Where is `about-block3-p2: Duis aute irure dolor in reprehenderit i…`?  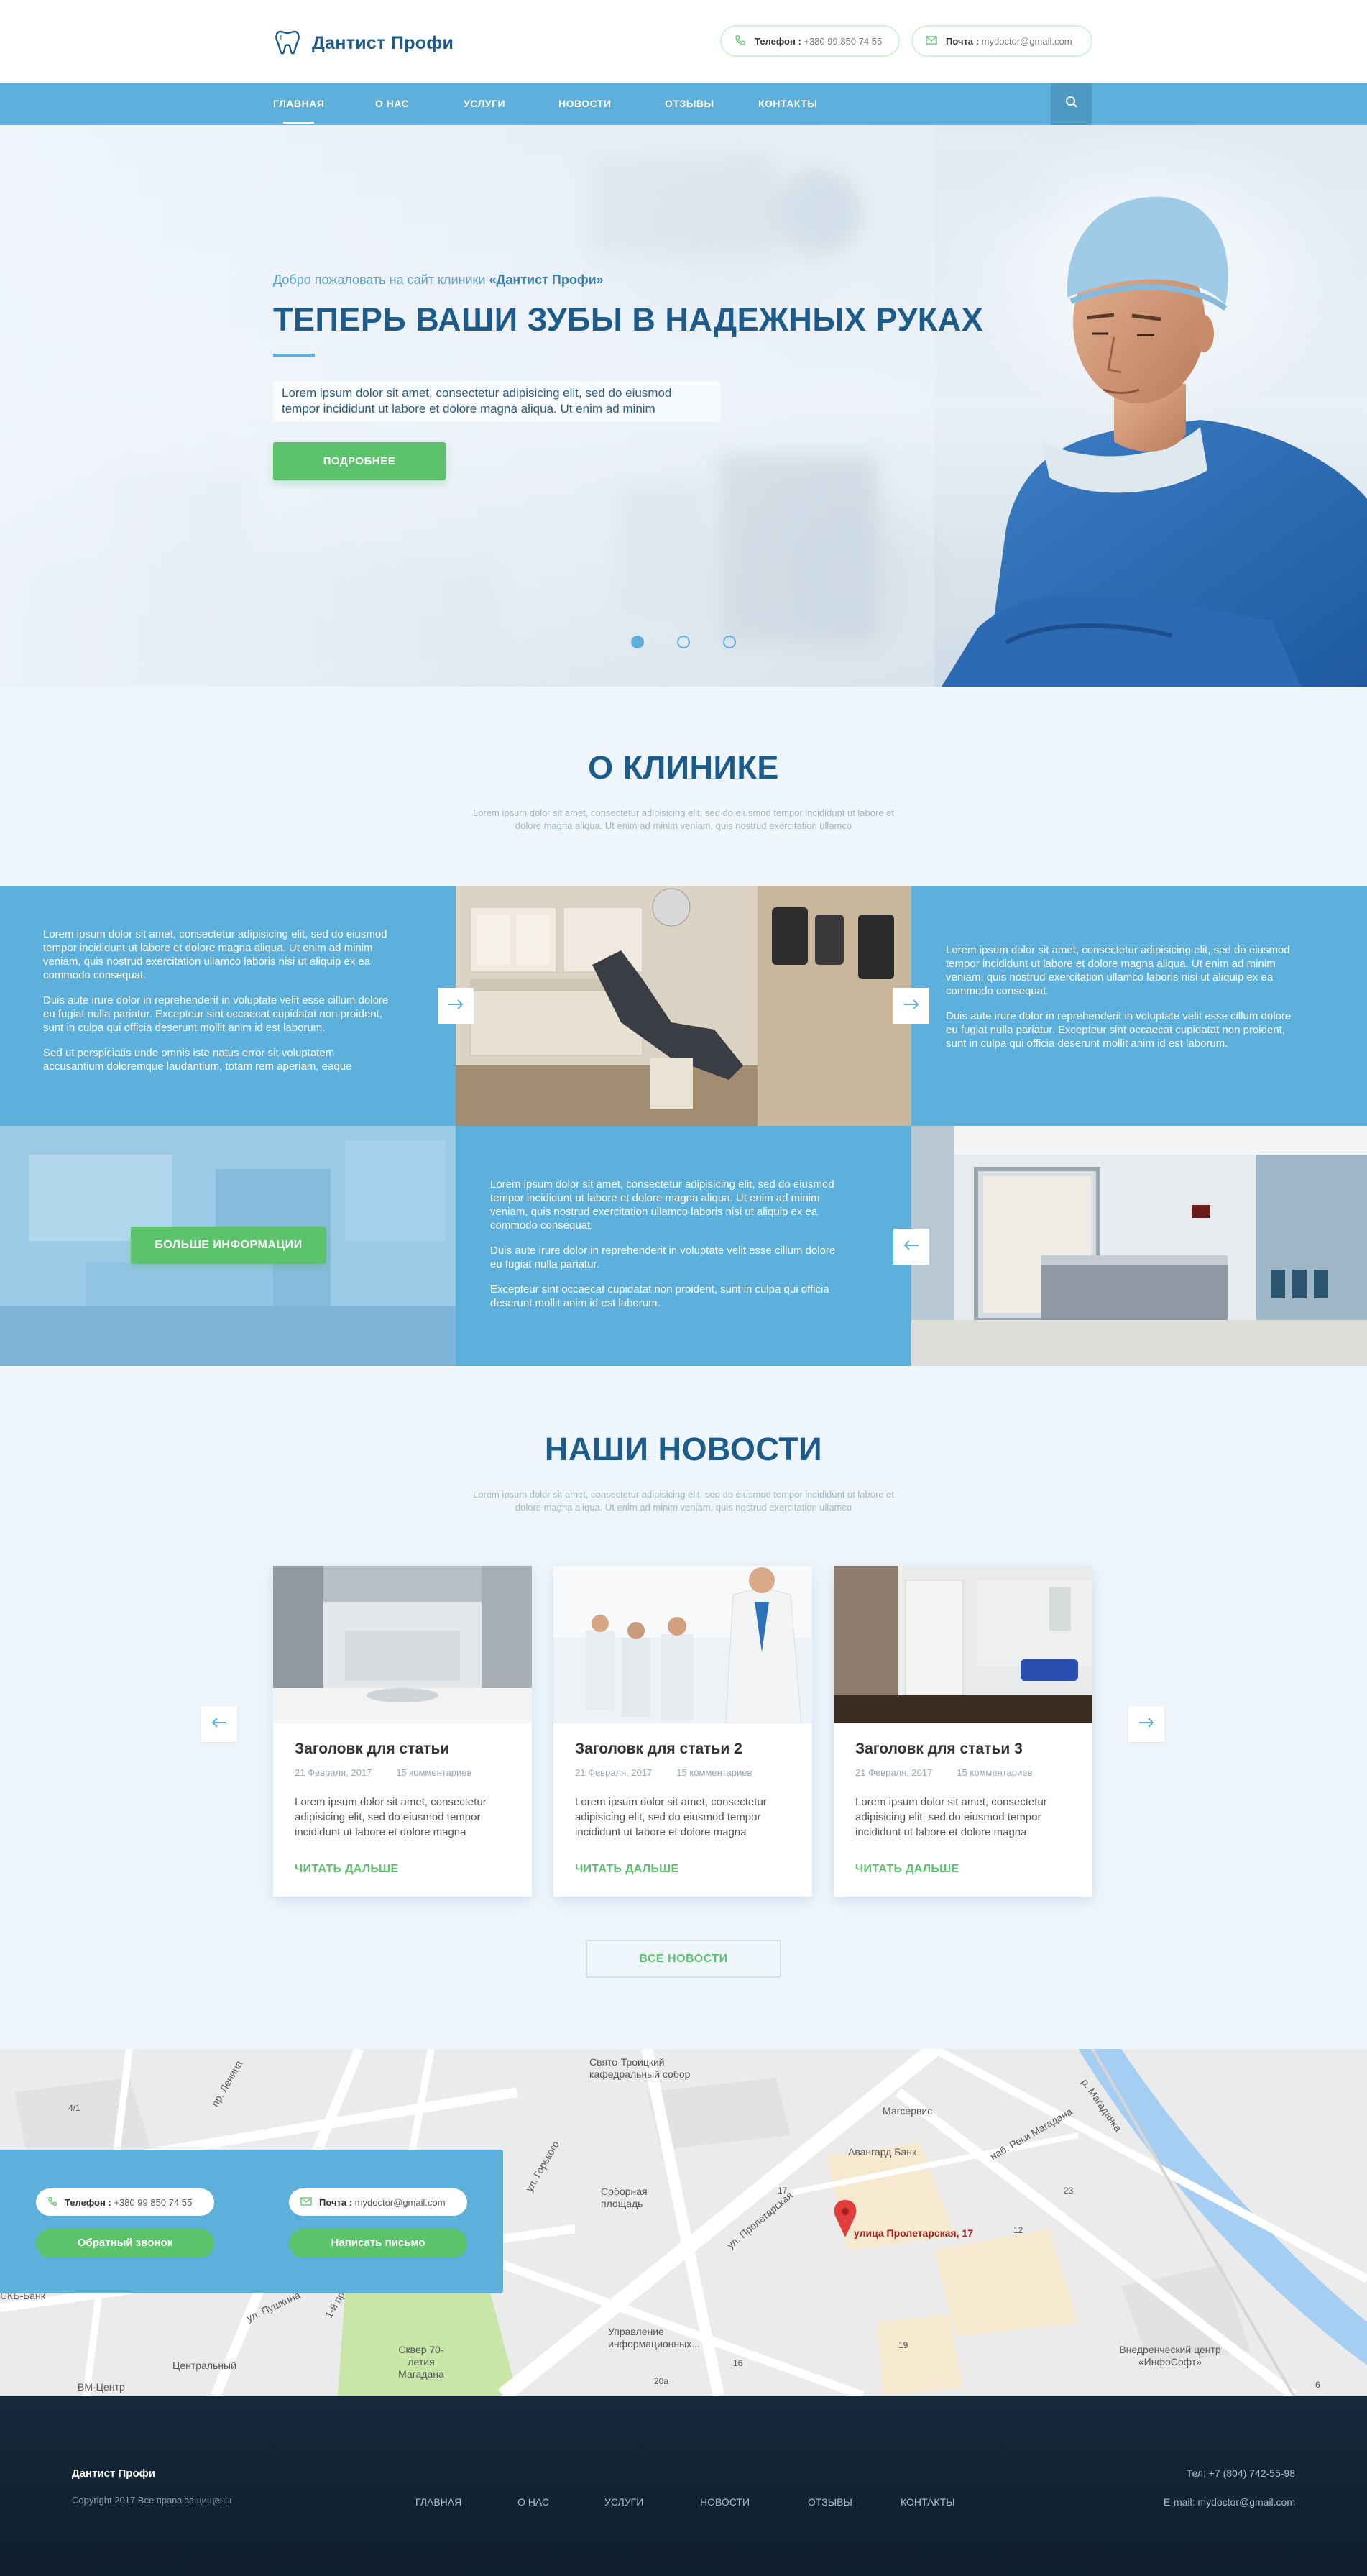
about-block3-p2: Duis aute irure dolor in reprehenderit i… is located at coordinates (663, 1257).